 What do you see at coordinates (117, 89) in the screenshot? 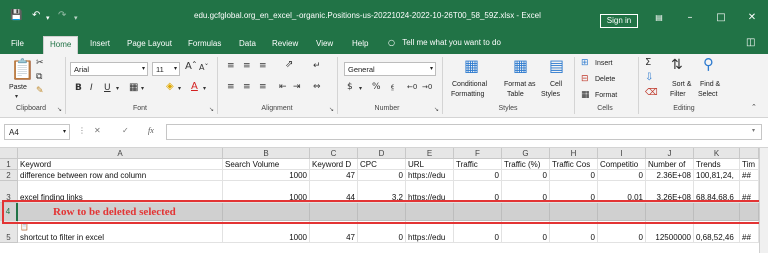
I see `underline-dropdown-icon: ▾` at bounding box center [117, 89].